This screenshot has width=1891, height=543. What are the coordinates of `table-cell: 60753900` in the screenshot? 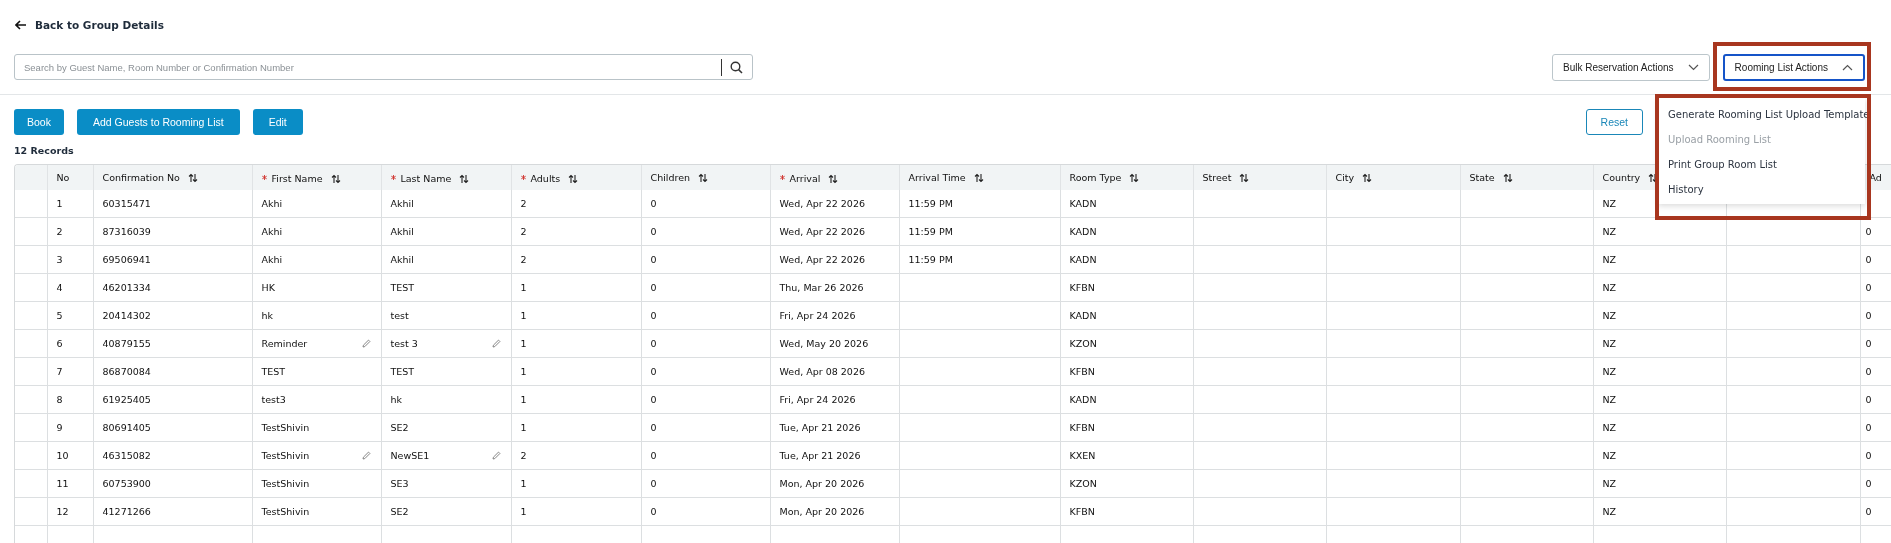 It's located at (126, 483).